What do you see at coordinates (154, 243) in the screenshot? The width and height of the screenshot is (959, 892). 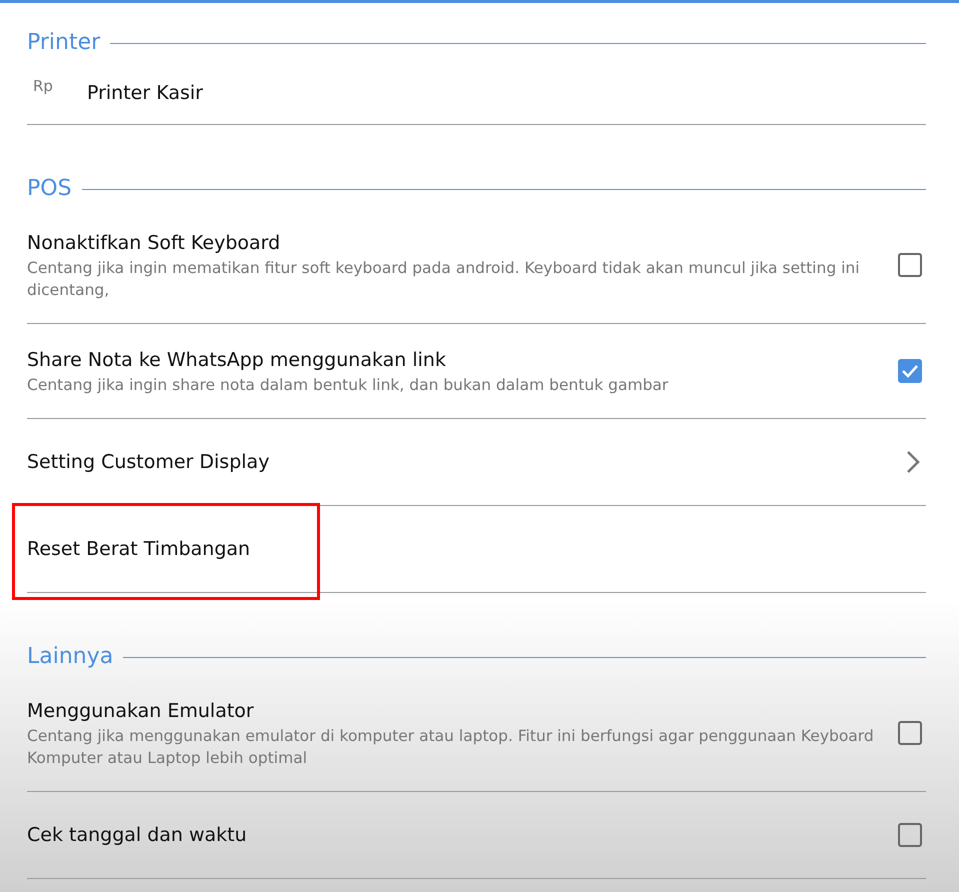 I see `setting-title: Nonaktifkan Soft Keyboard` at bounding box center [154, 243].